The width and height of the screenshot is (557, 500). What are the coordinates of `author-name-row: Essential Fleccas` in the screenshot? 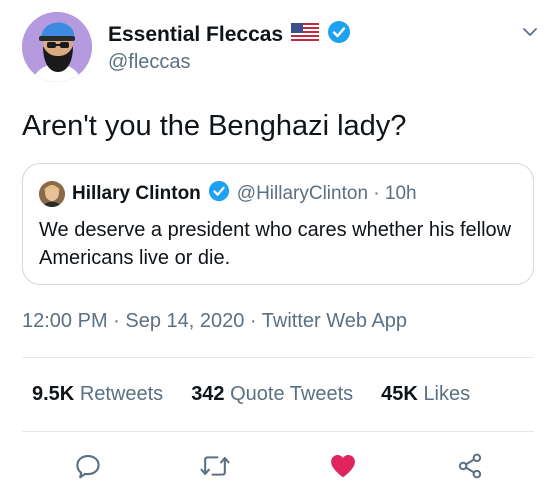 It's located at (229, 34).